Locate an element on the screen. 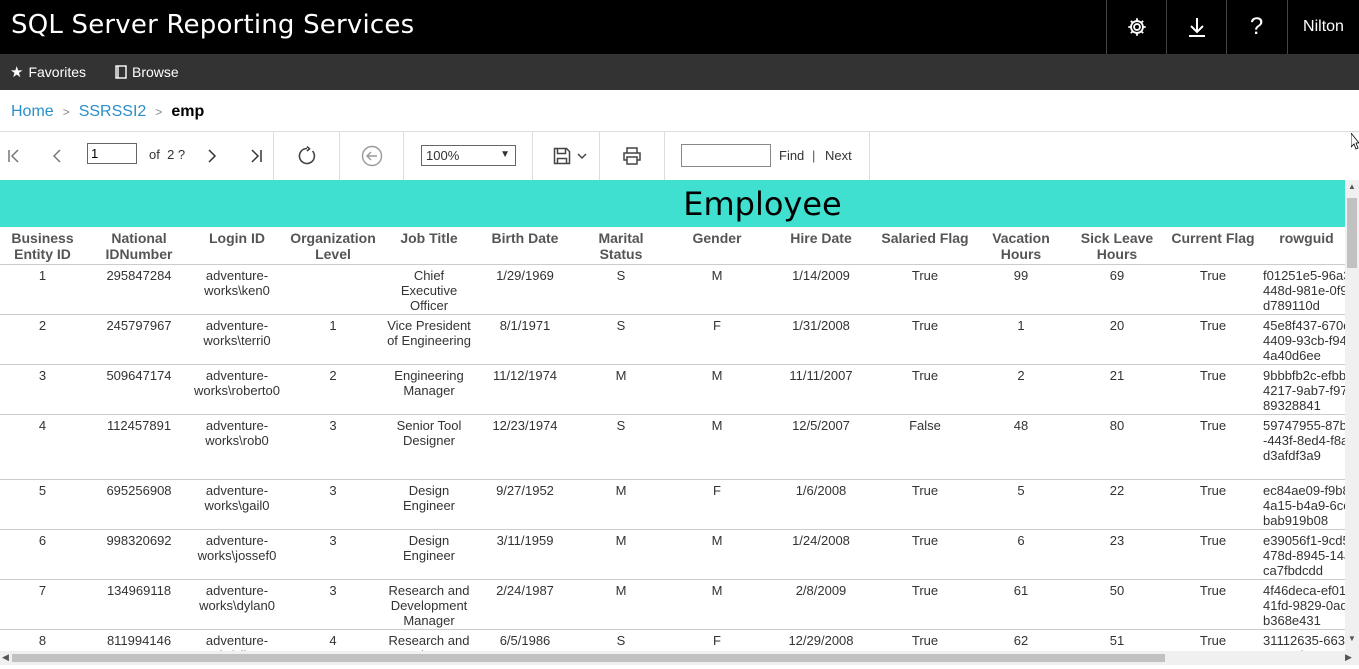  zoom-select: 100% ▼ is located at coordinates (468, 155).